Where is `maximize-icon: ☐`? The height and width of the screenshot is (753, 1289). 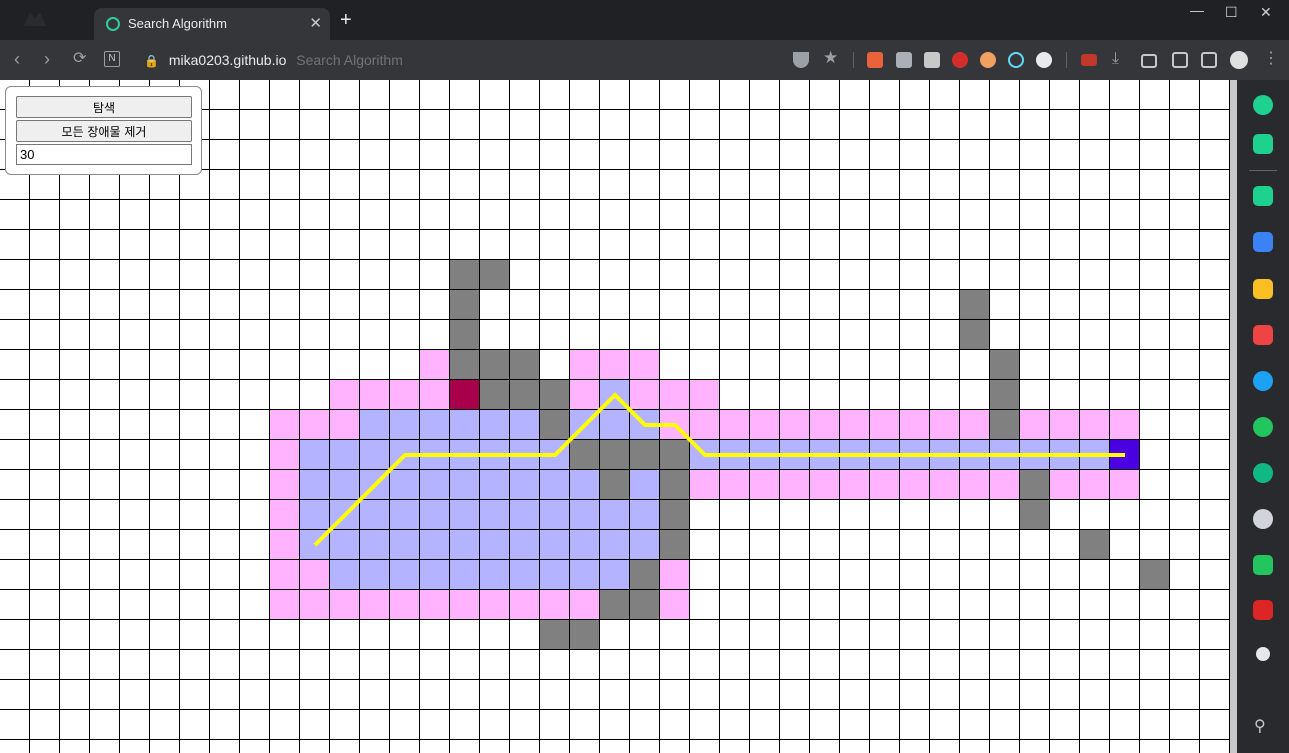 maximize-icon: ☐ is located at coordinates (1231, 12).